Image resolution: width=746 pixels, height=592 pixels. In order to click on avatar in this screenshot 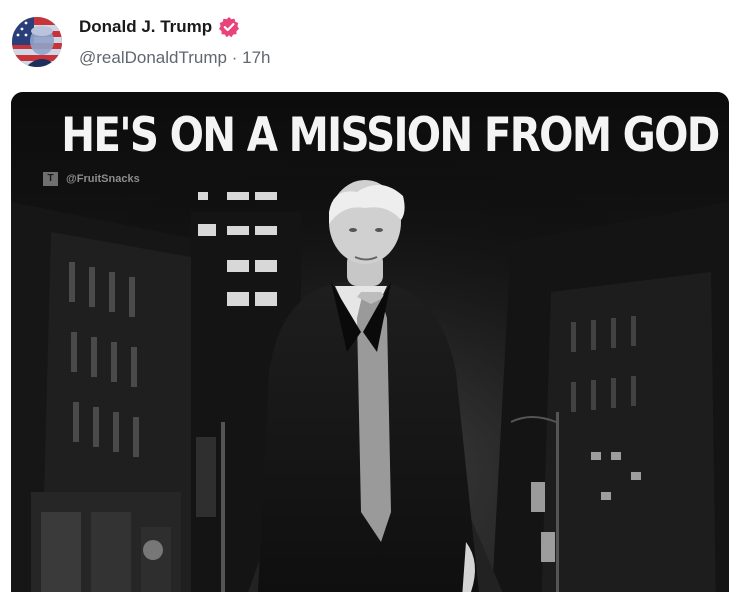, I will do `click(37, 42)`.